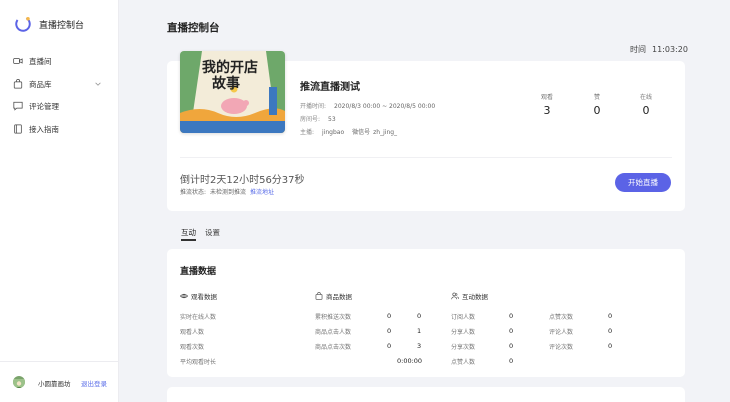  I want to click on room-label: 房间号:, so click(310, 119).